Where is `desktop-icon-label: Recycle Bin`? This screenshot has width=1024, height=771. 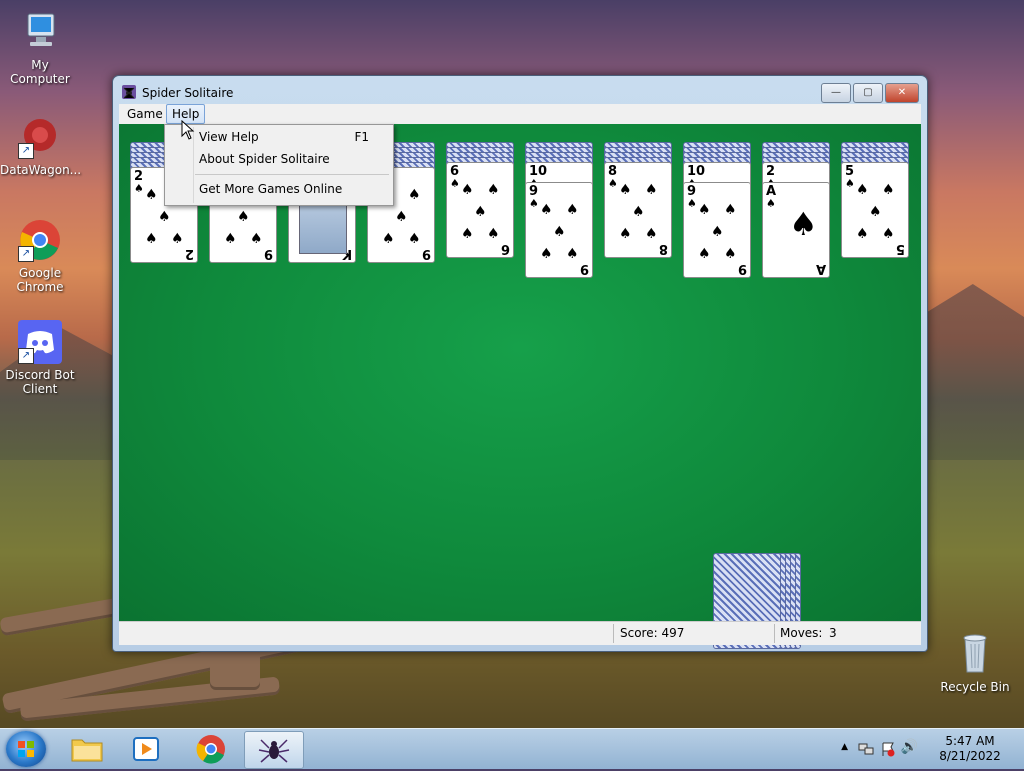
desktop-icon-label: Recycle Bin is located at coordinates (975, 687).